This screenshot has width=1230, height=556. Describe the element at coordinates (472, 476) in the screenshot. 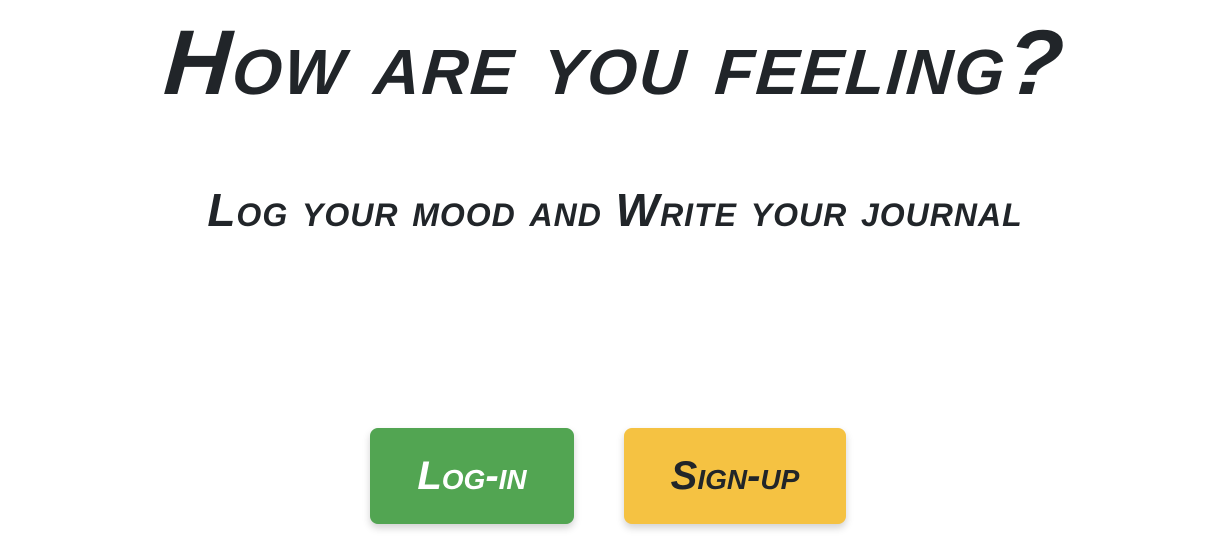

I see `login-button: Log-in` at that location.